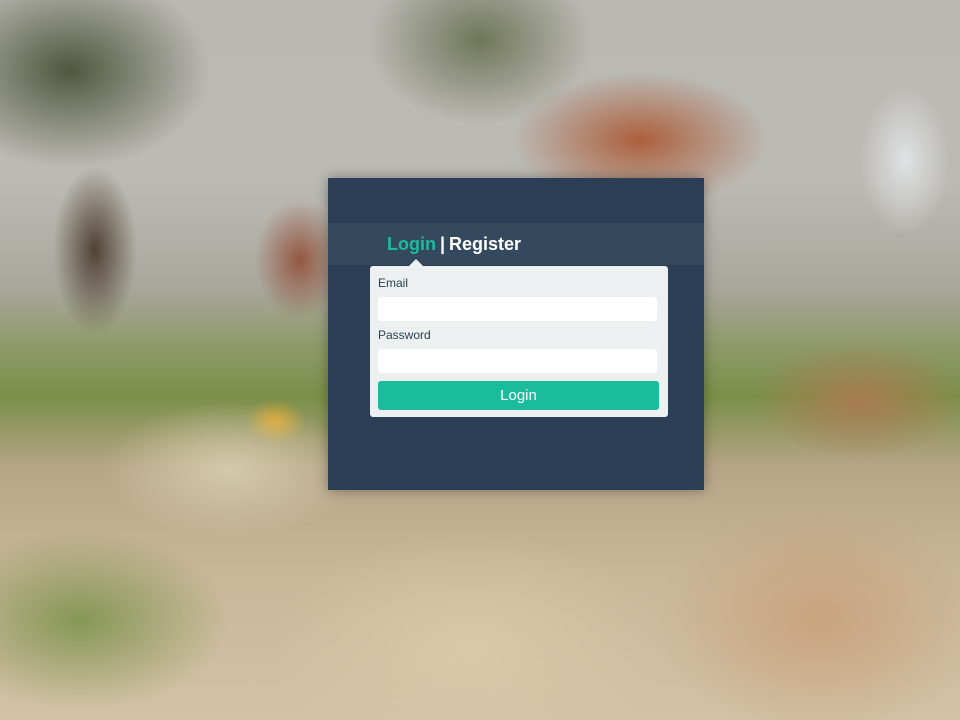 This screenshot has width=960, height=720. What do you see at coordinates (517, 309) in the screenshot?
I see `email-field` at bounding box center [517, 309].